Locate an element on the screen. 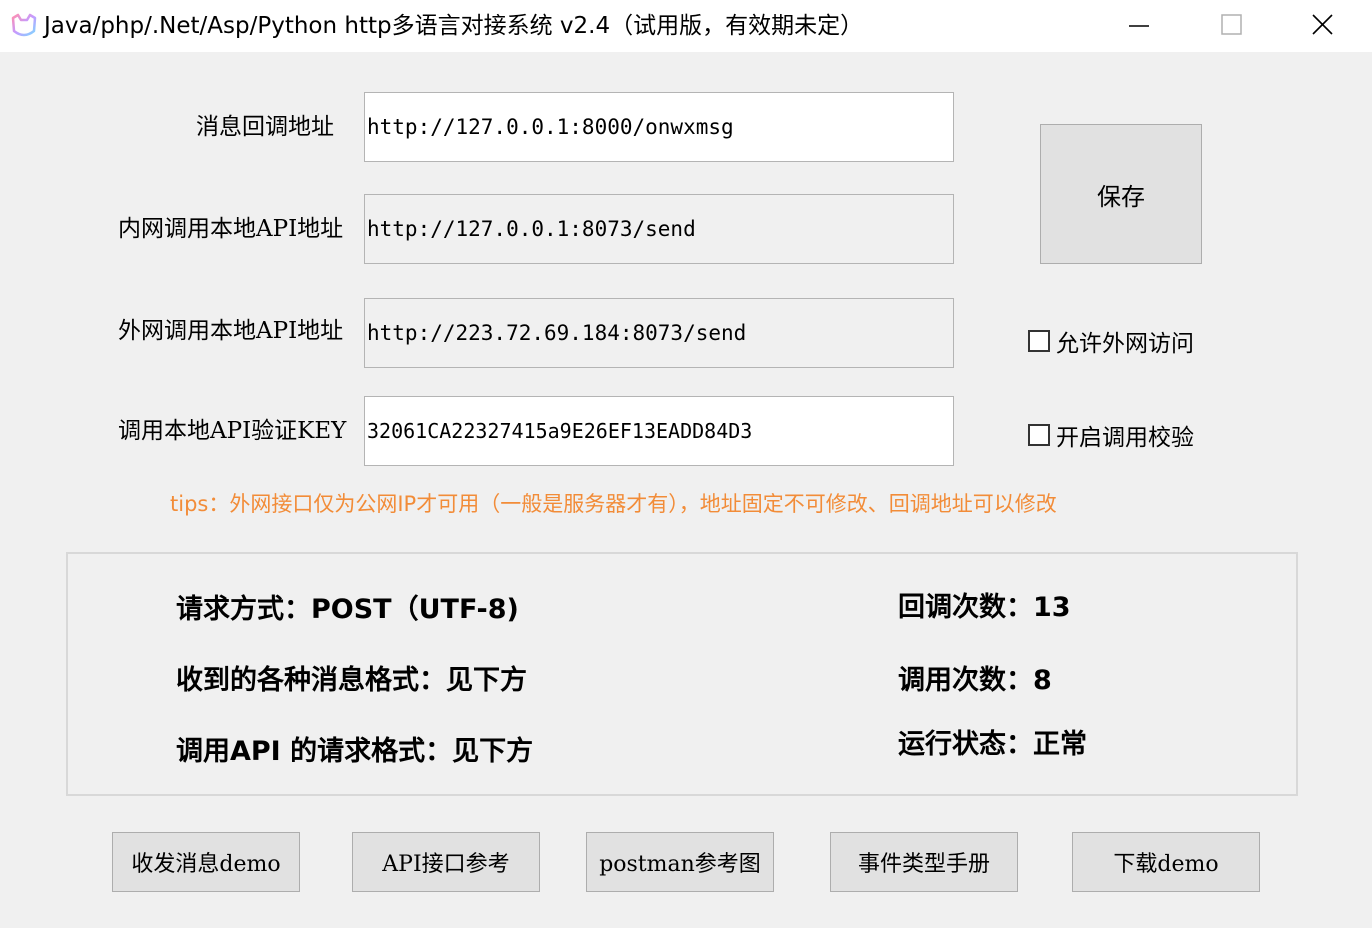 This screenshot has width=1372, height=928. enable-verify-checkbox-box is located at coordinates (1039, 435).